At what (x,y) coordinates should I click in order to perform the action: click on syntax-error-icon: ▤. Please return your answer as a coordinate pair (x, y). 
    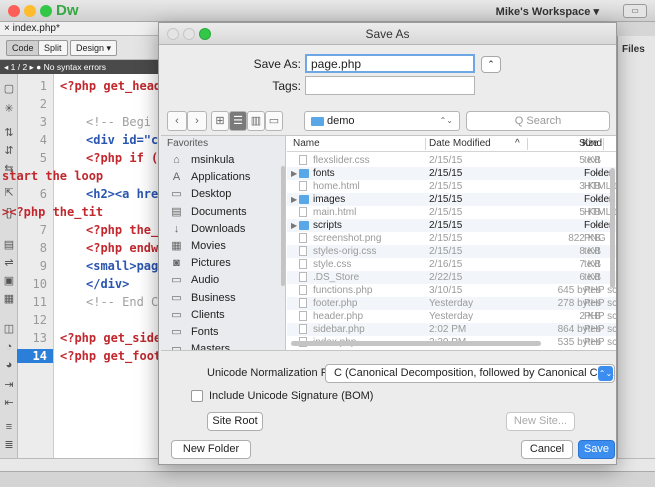
    Looking at the image, I should click on (9, 245).